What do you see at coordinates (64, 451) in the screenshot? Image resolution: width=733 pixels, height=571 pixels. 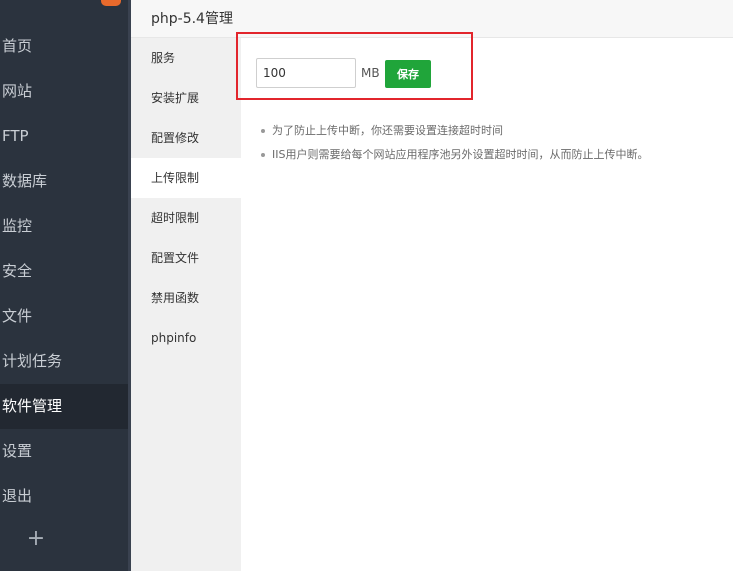 I see `nav-item-settings: 设置` at bounding box center [64, 451].